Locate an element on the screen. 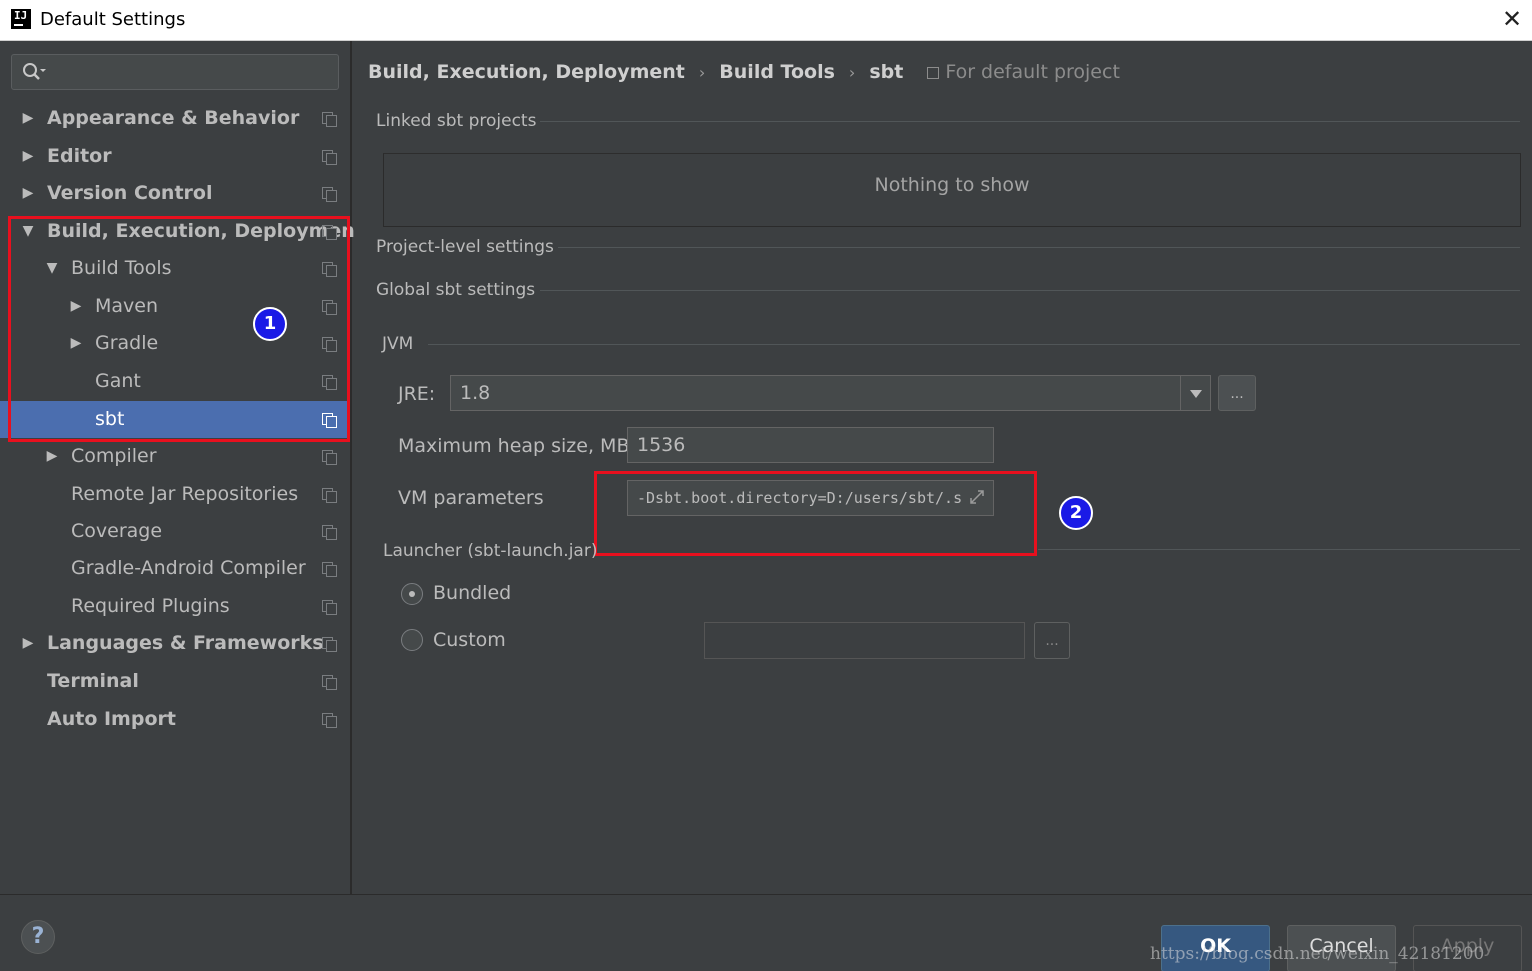 Image resolution: width=1532 pixels, height=971 pixels. sidebar-item-label: Version Control is located at coordinates (130, 193).